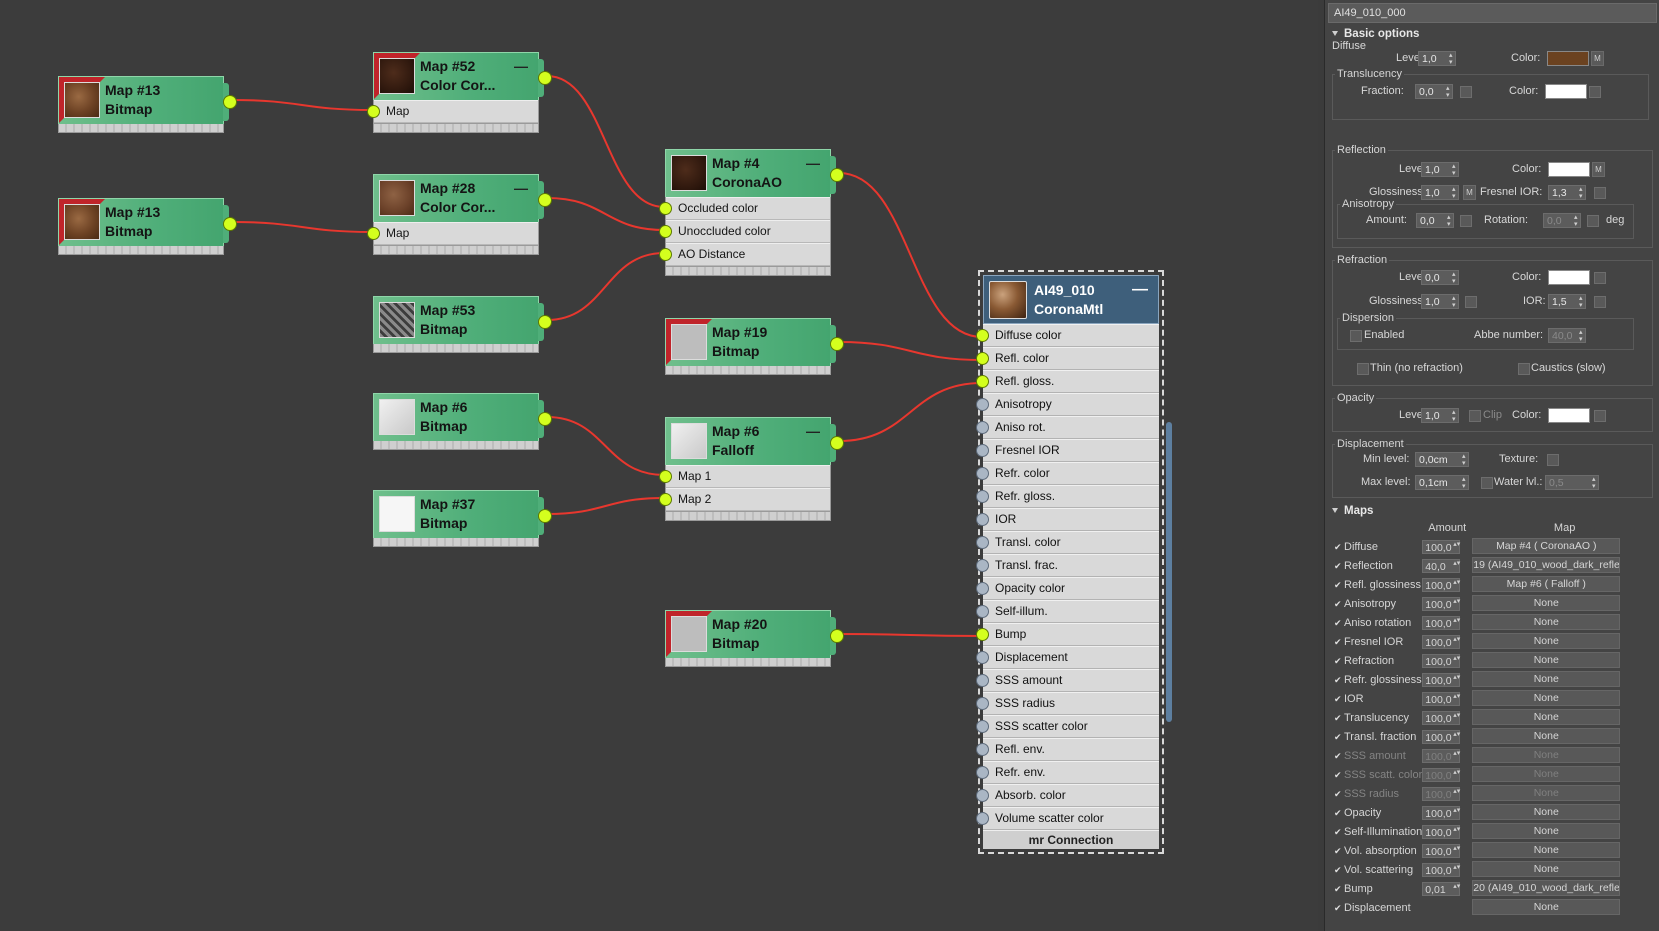 Image resolution: width=1659 pixels, height=931 pixels. Describe the element at coordinates (1067, 749) in the screenshot. I see `material-slot: Refl. env.` at that location.